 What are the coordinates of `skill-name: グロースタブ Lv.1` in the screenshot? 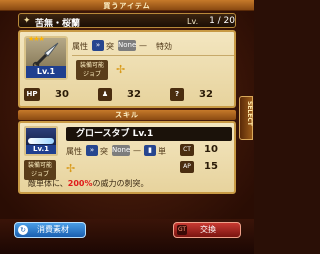 It's located at (149, 134).